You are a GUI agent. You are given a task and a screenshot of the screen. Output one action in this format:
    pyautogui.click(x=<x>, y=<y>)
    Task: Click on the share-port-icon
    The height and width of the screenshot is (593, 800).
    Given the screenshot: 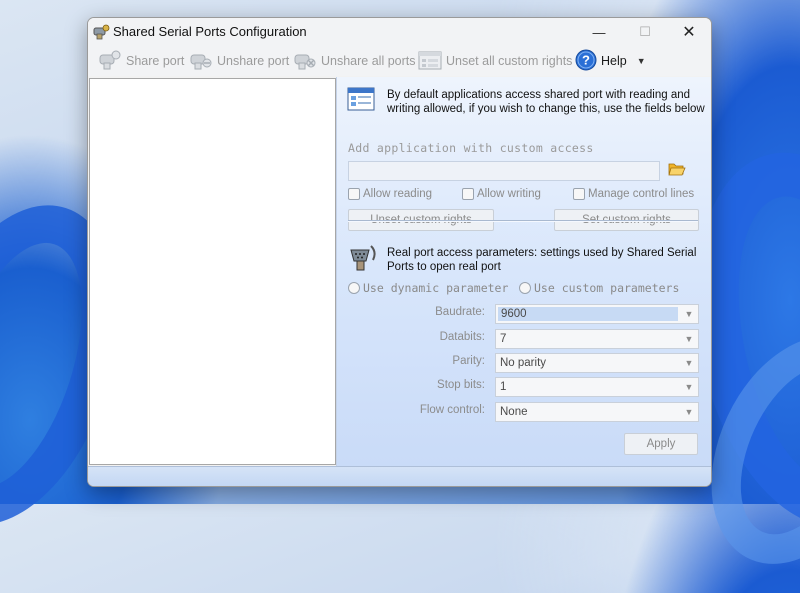 What is the action you would take?
    pyautogui.click(x=110, y=61)
    